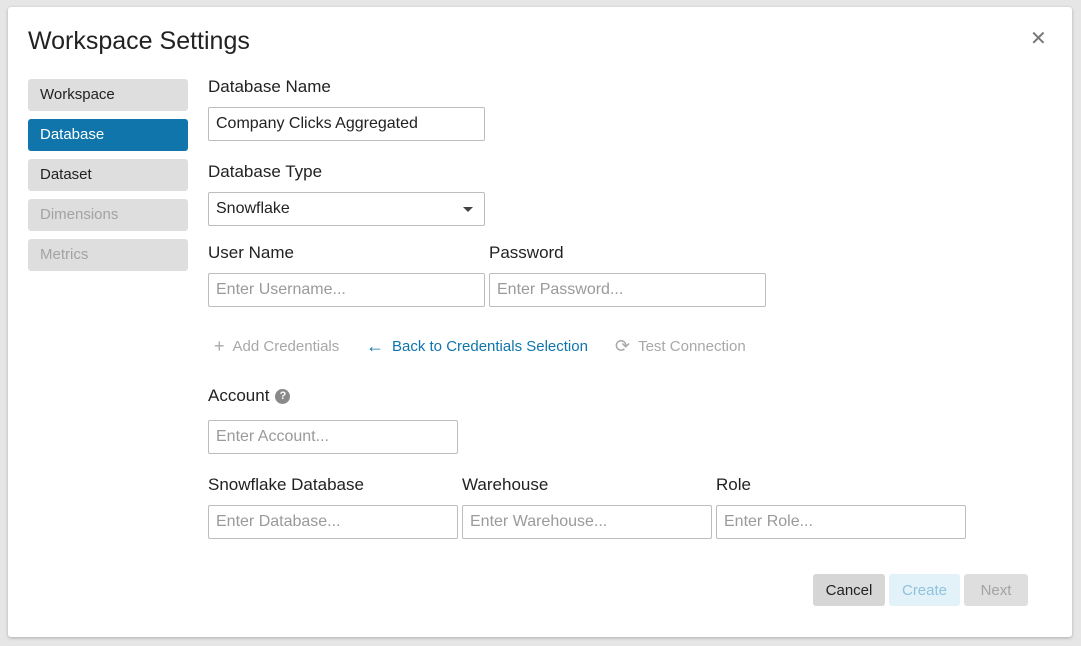  What do you see at coordinates (1038, 39) in the screenshot?
I see `close-icon: ✕` at bounding box center [1038, 39].